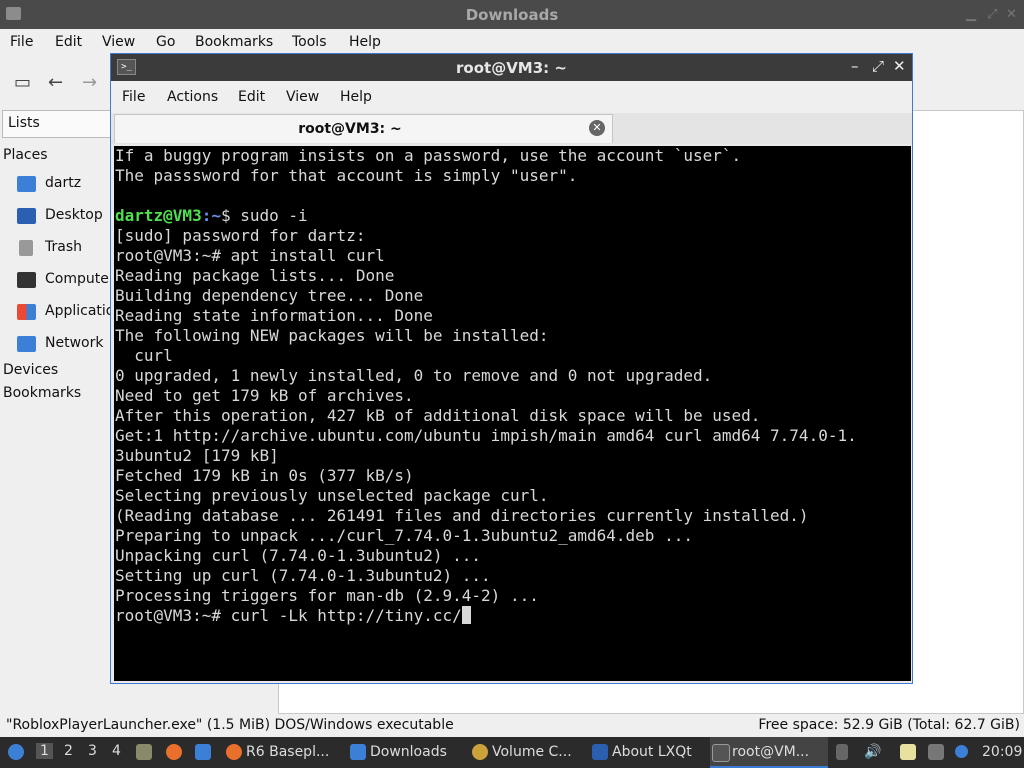  Describe the element at coordinates (25, 155) in the screenshot. I see `places-header: Places` at that location.